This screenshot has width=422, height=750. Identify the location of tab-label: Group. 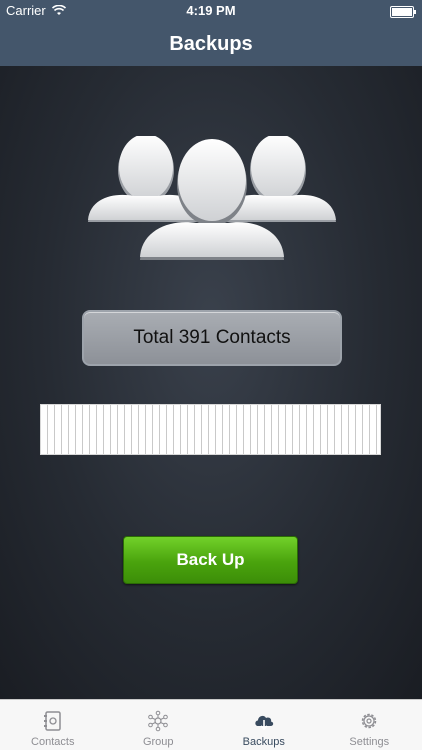
(158, 742).